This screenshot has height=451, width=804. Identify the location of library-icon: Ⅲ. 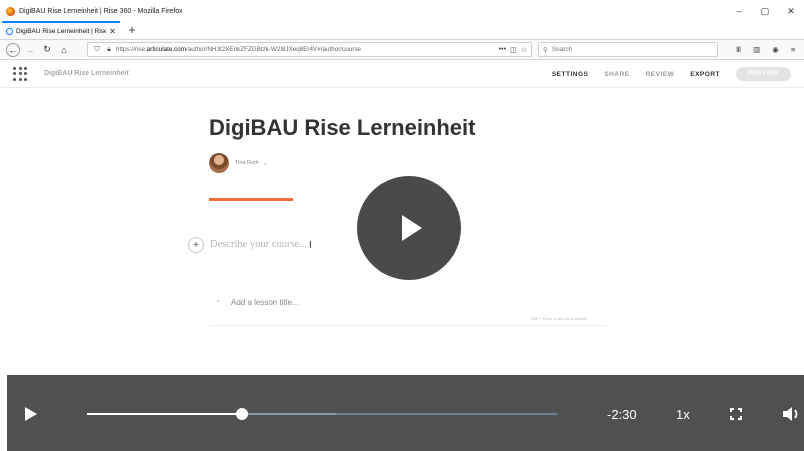
(738, 49).